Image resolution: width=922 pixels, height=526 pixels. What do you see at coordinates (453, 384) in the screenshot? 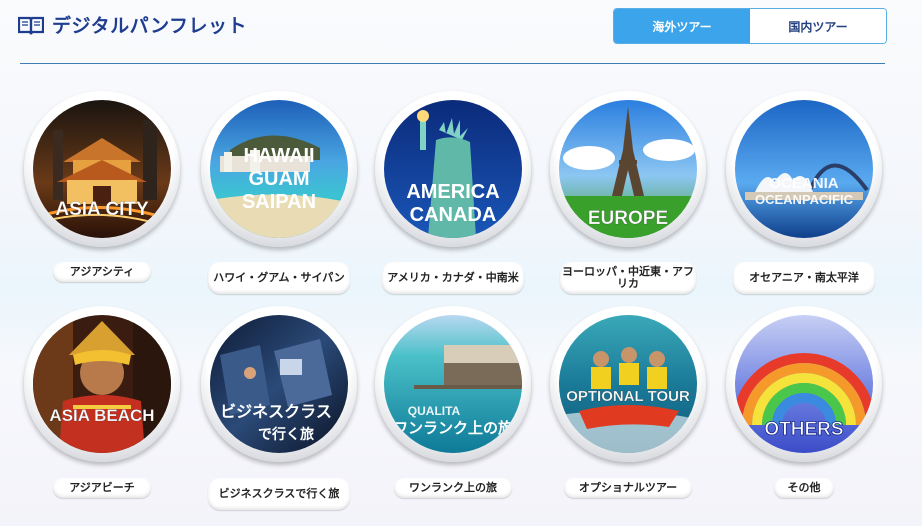
I see `destination-image-qualita: QUALITA ワンランク上の旅` at bounding box center [453, 384].